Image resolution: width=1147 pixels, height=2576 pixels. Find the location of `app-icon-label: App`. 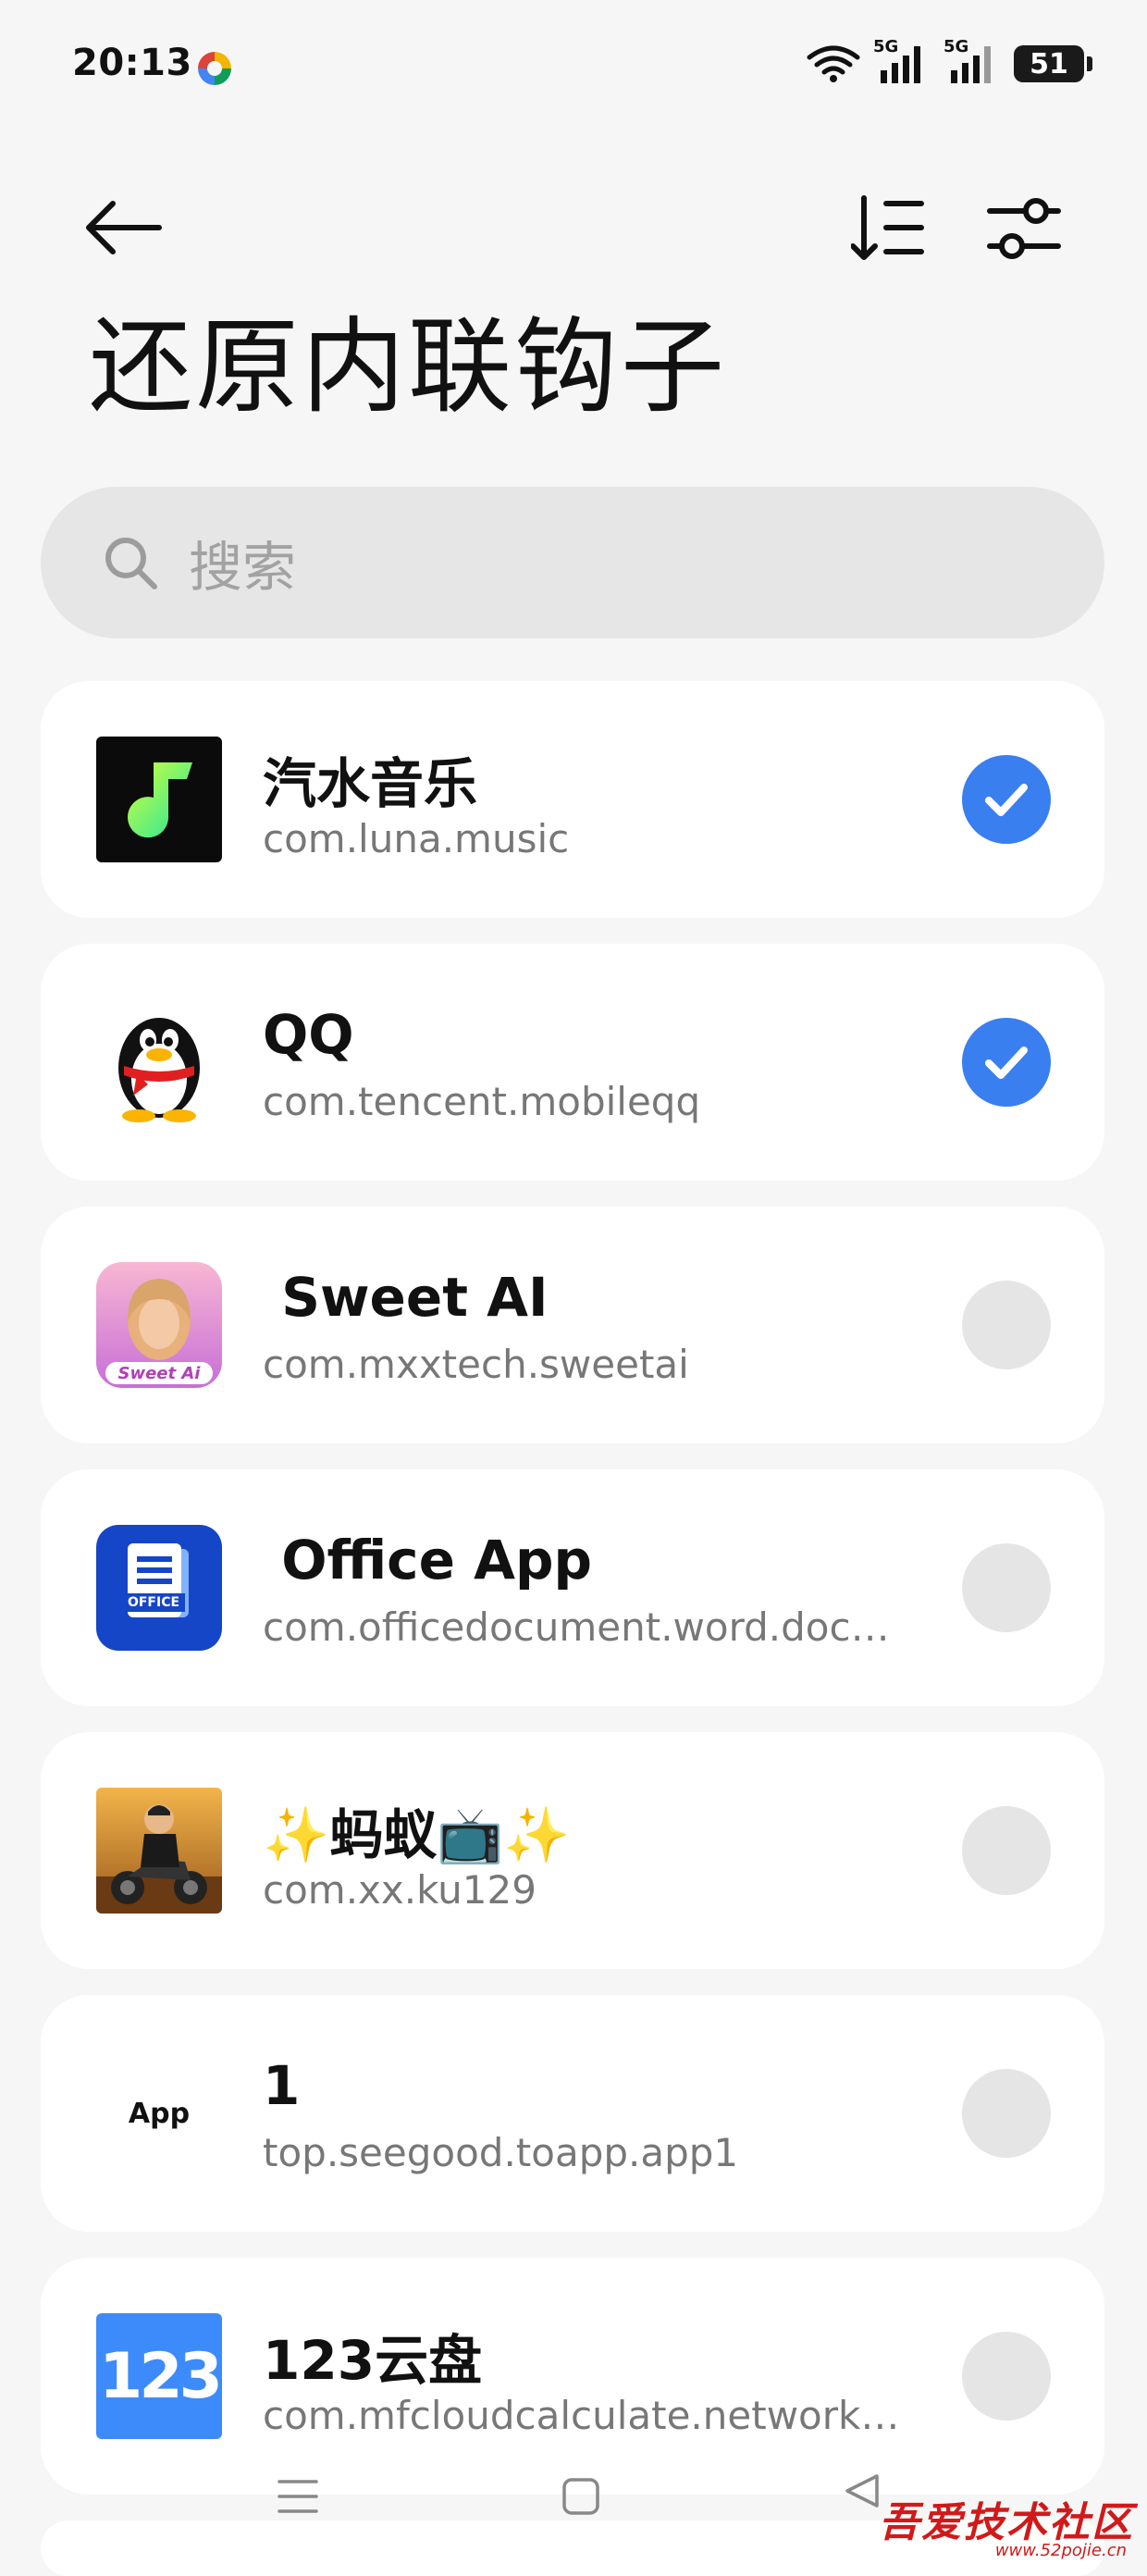

app-icon-label: App is located at coordinates (160, 2113).